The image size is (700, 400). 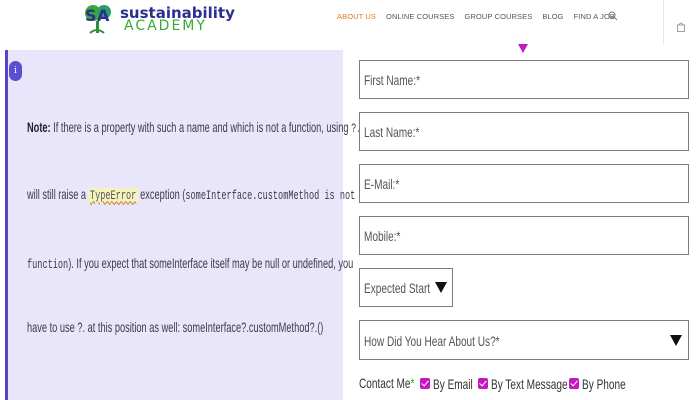 I want to click on site-logo: S A sustainability ACADEMY, so click(x=158, y=19).